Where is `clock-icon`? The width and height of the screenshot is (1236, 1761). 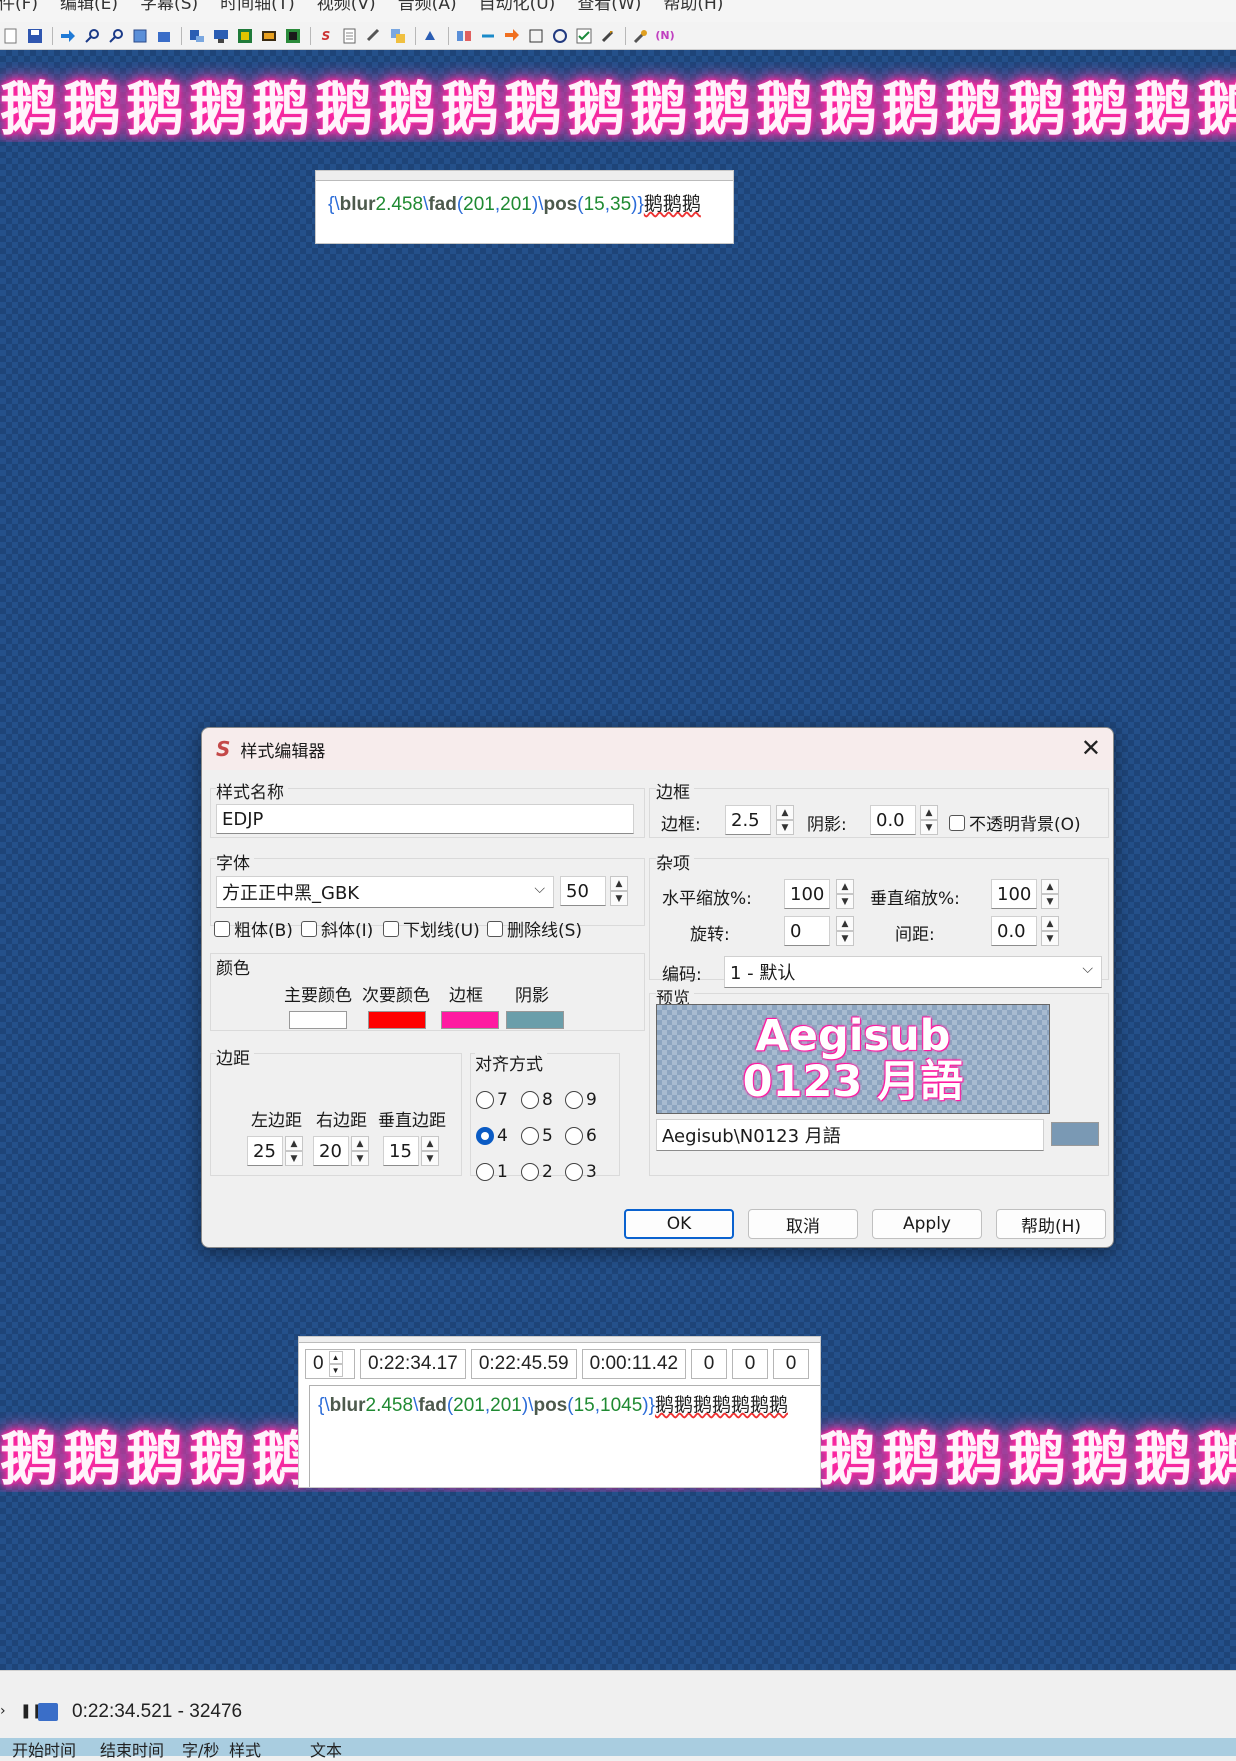 clock-icon is located at coordinates (536, 36).